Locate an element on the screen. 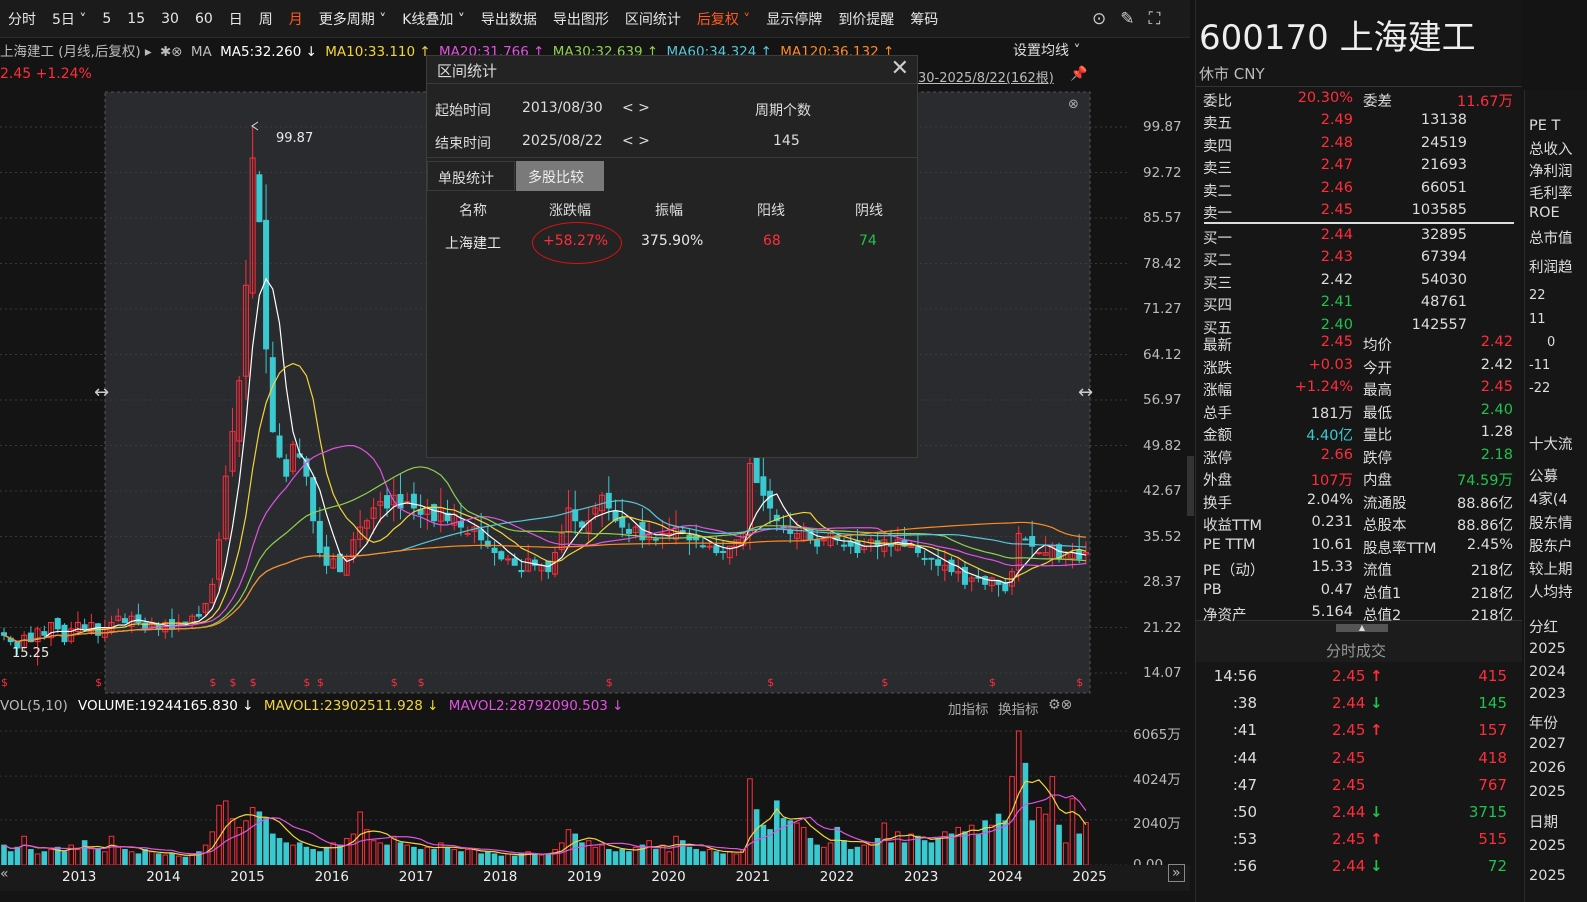  ma5-value: MA5:32.260 ↓ is located at coordinates (268, 52).